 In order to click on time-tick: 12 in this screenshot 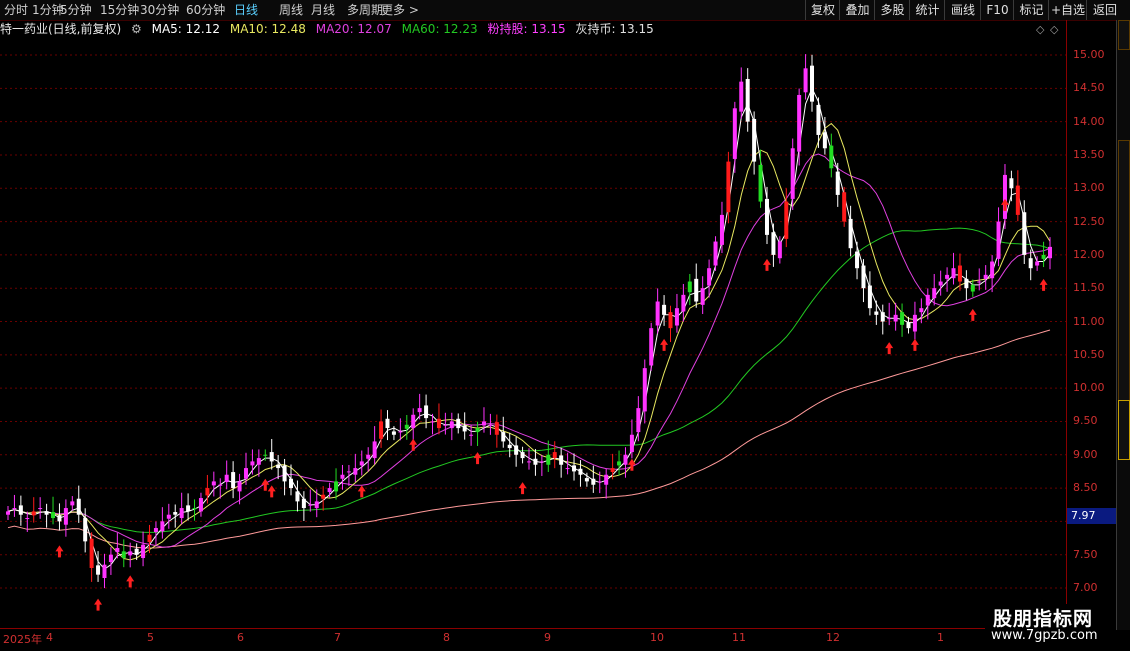, I will do `click(833, 637)`.